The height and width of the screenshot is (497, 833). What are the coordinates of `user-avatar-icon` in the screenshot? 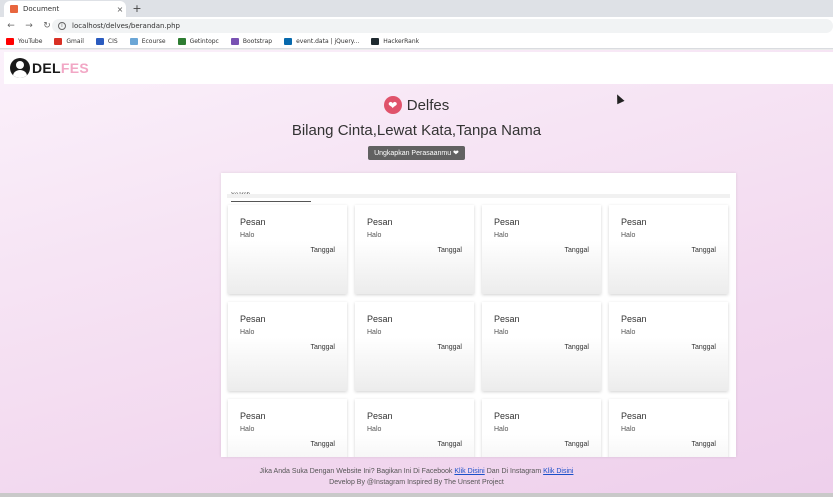 It's located at (20, 68).